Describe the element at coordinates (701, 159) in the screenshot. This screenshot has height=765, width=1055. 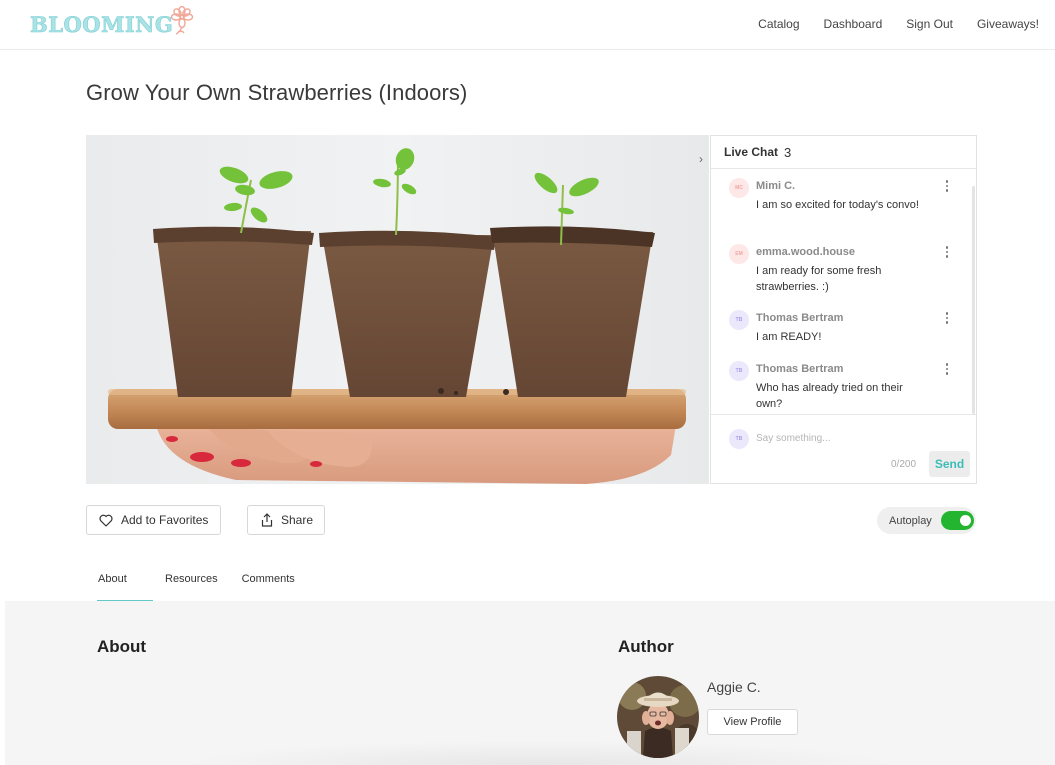
I see `chevron-right-icon: ›` at that location.